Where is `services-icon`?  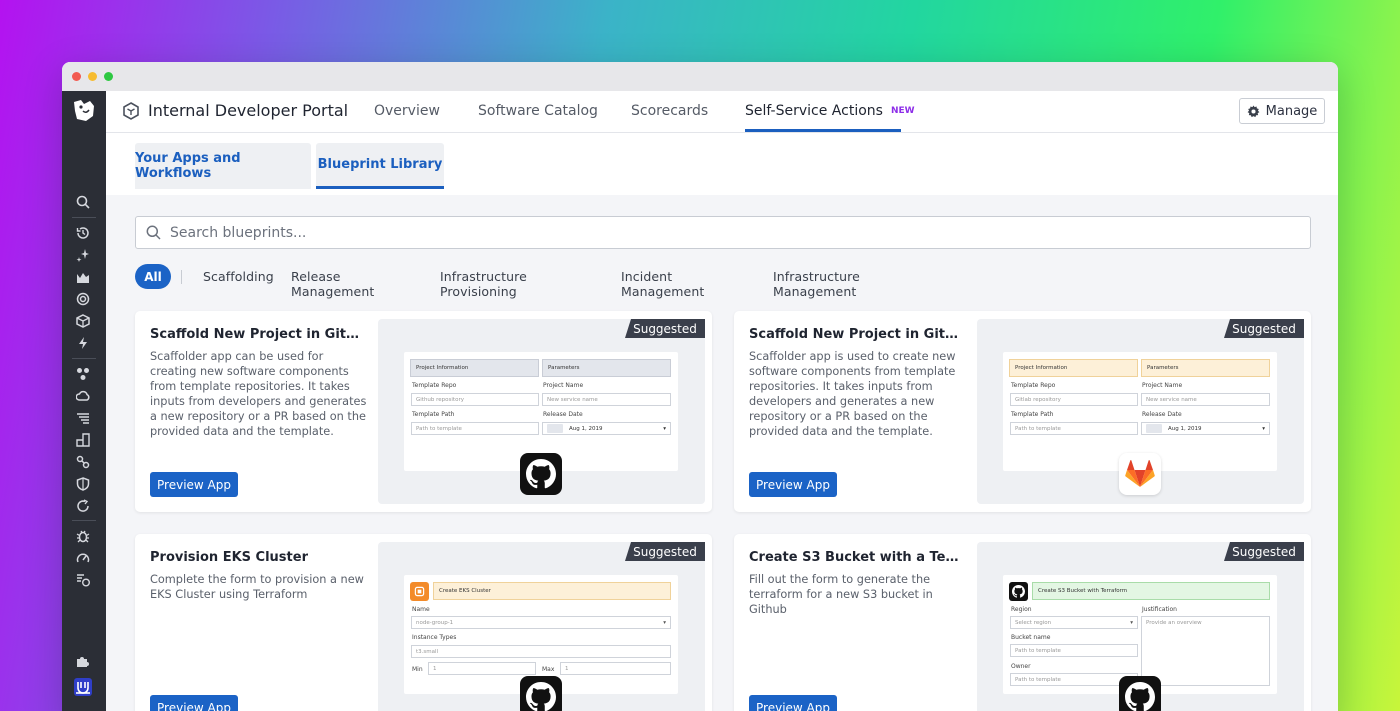
services-icon is located at coordinates (83, 374).